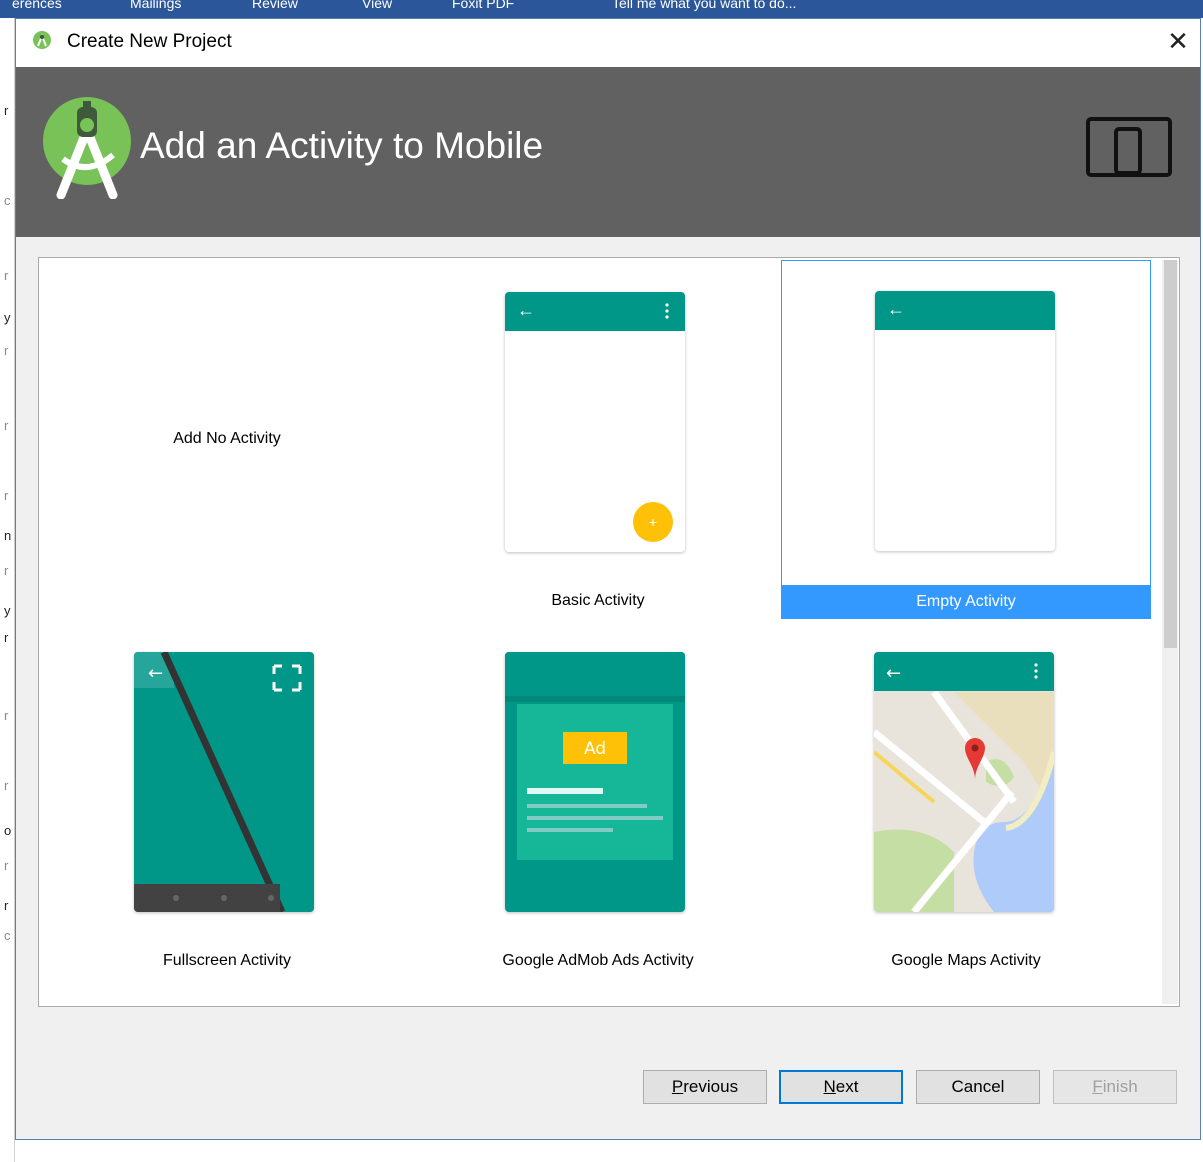 The image size is (1203, 1162). What do you see at coordinates (227, 960) in the screenshot?
I see `template-label: Fullscreen Activity` at bounding box center [227, 960].